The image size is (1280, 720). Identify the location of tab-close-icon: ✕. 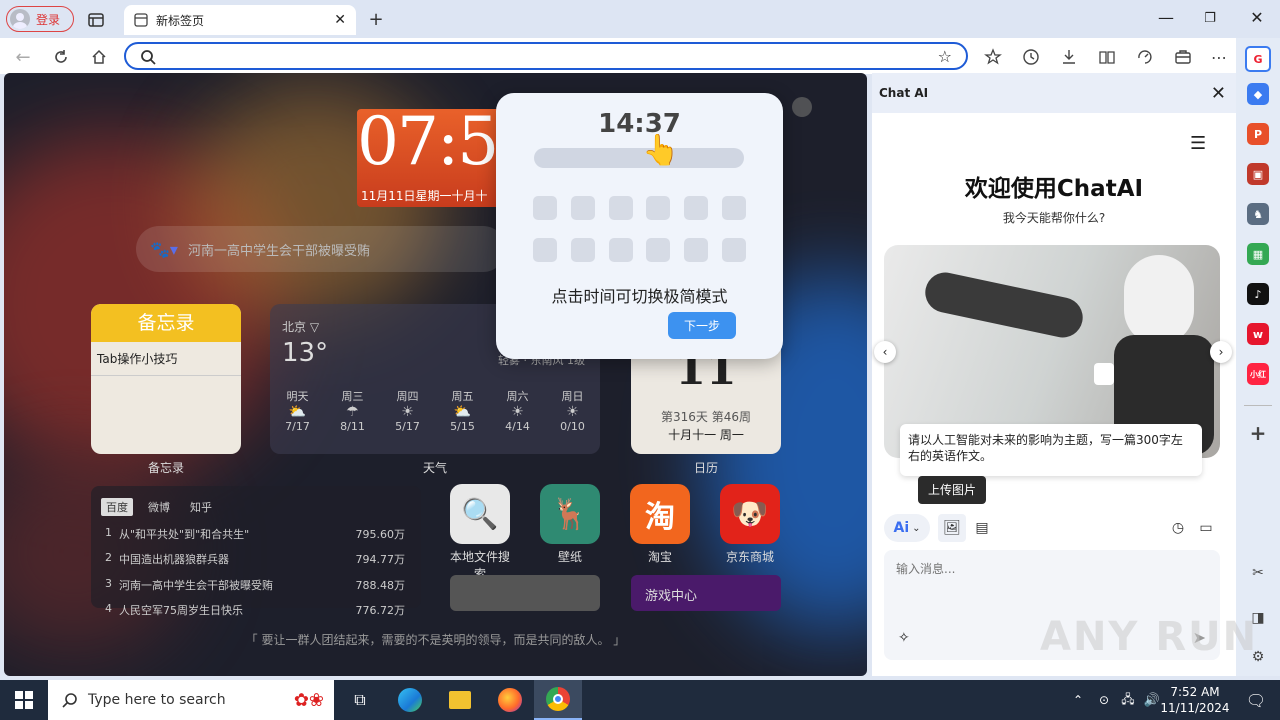
(340, 20).